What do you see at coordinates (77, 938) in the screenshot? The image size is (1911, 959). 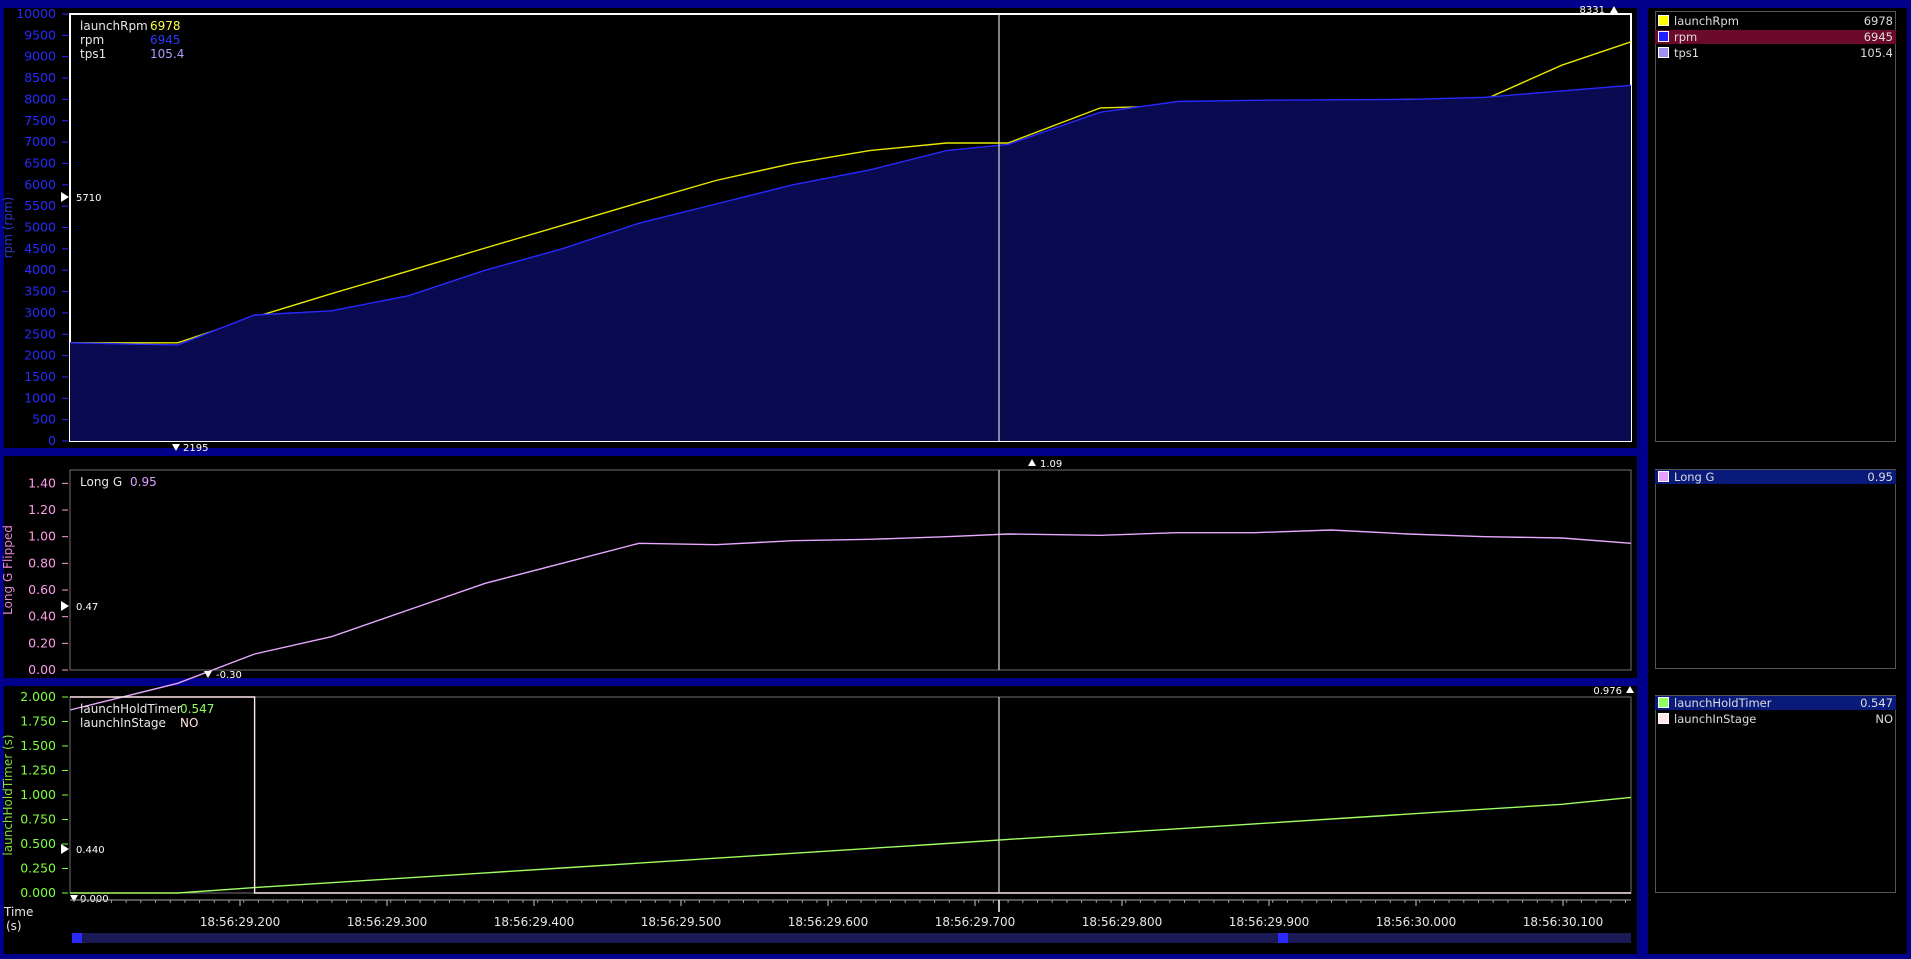 I see `scrollbar-left-handle` at bounding box center [77, 938].